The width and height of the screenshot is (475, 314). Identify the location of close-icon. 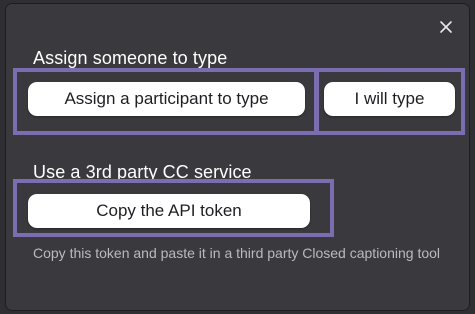
(446, 27).